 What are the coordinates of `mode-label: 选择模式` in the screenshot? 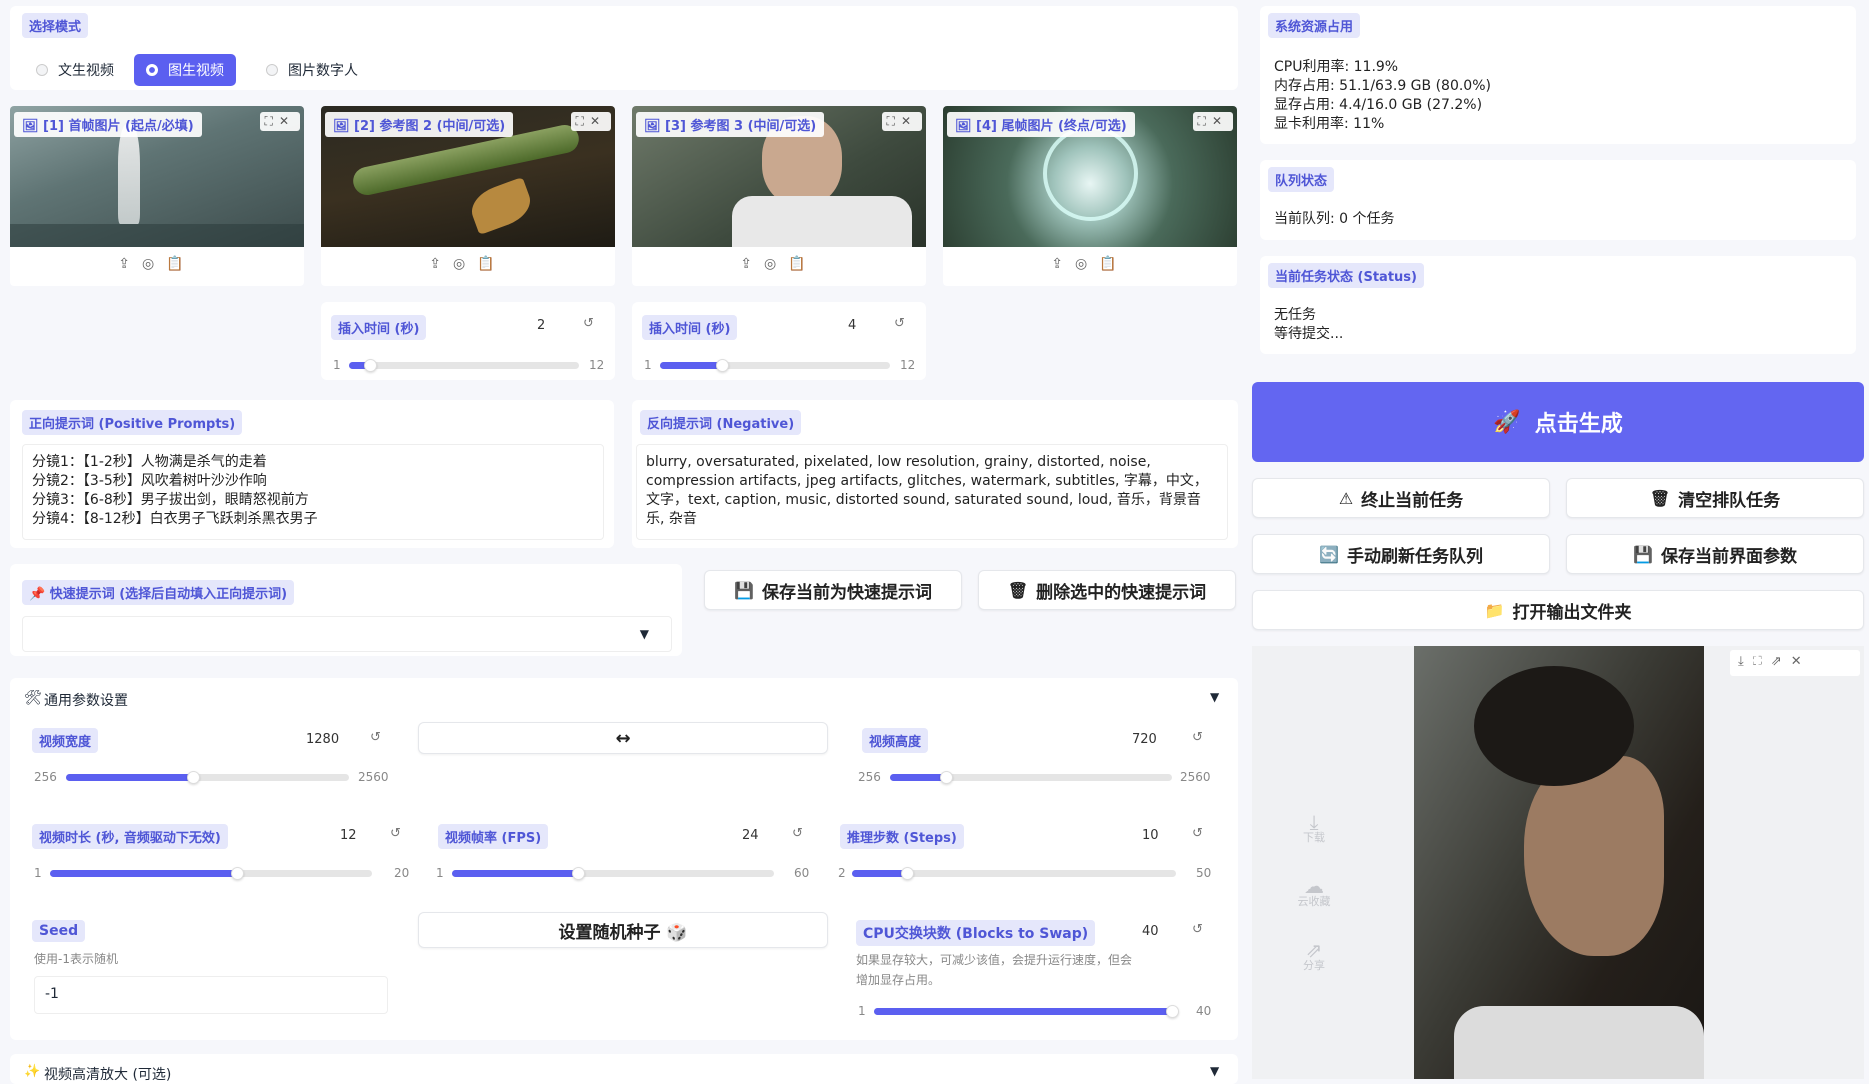 It's located at (55, 25).